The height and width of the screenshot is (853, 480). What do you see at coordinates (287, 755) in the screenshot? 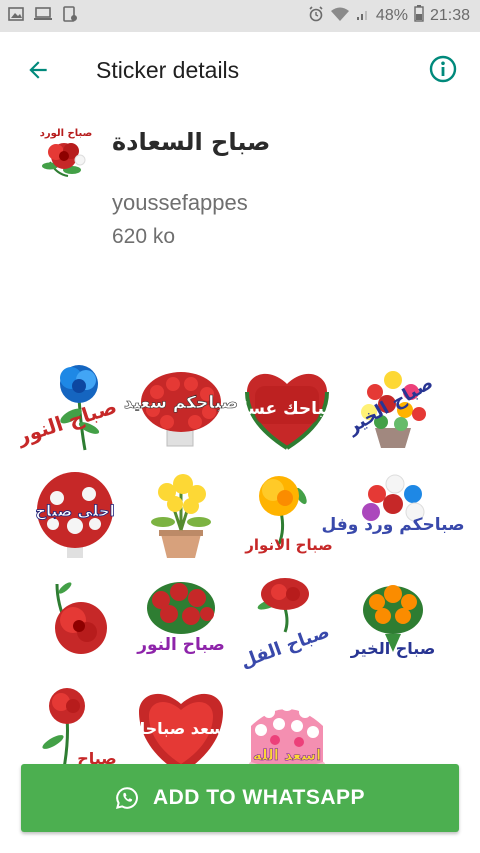
I see `sticker-caption: اسعد الله` at bounding box center [287, 755].